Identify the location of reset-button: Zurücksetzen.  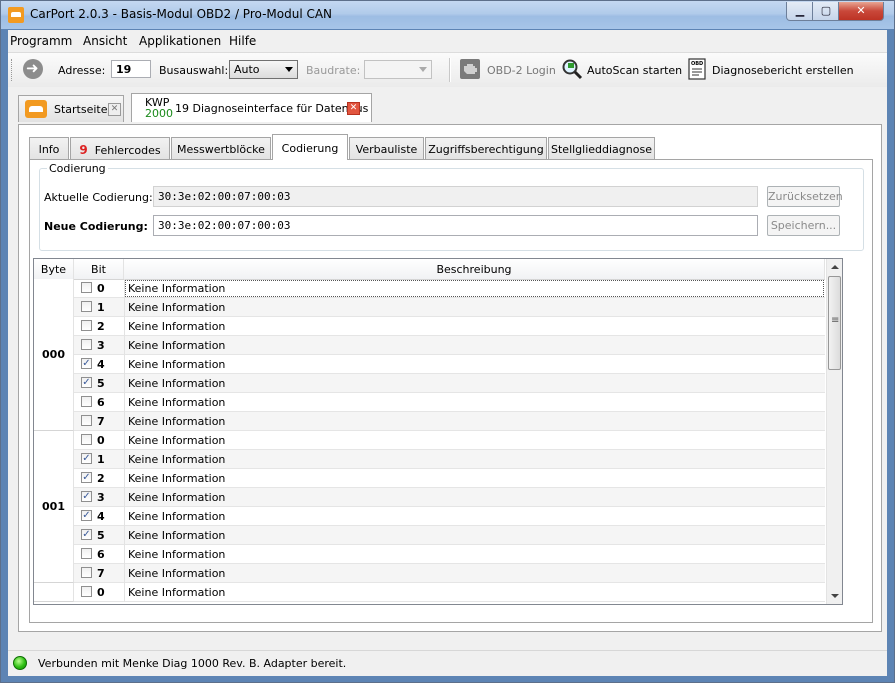
(805, 196).